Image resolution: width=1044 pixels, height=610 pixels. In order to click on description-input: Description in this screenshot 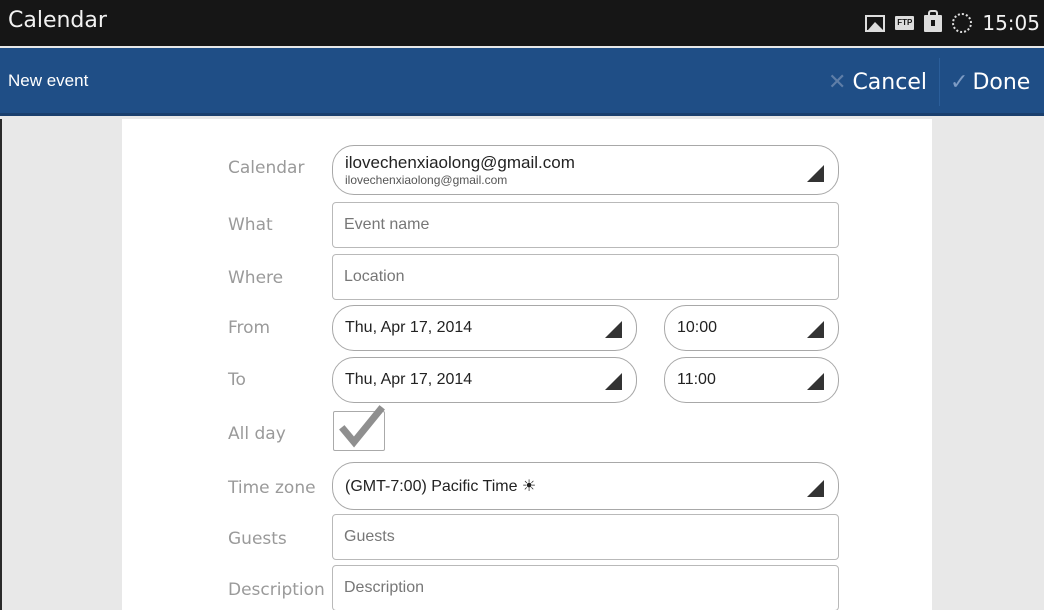, I will do `click(585, 587)`.